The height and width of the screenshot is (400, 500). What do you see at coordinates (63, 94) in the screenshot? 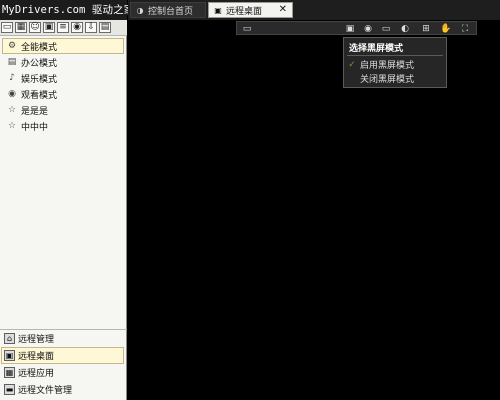
I see `mode-item-viewing: ◉ 观看模式` at bounding box center [63, 94].